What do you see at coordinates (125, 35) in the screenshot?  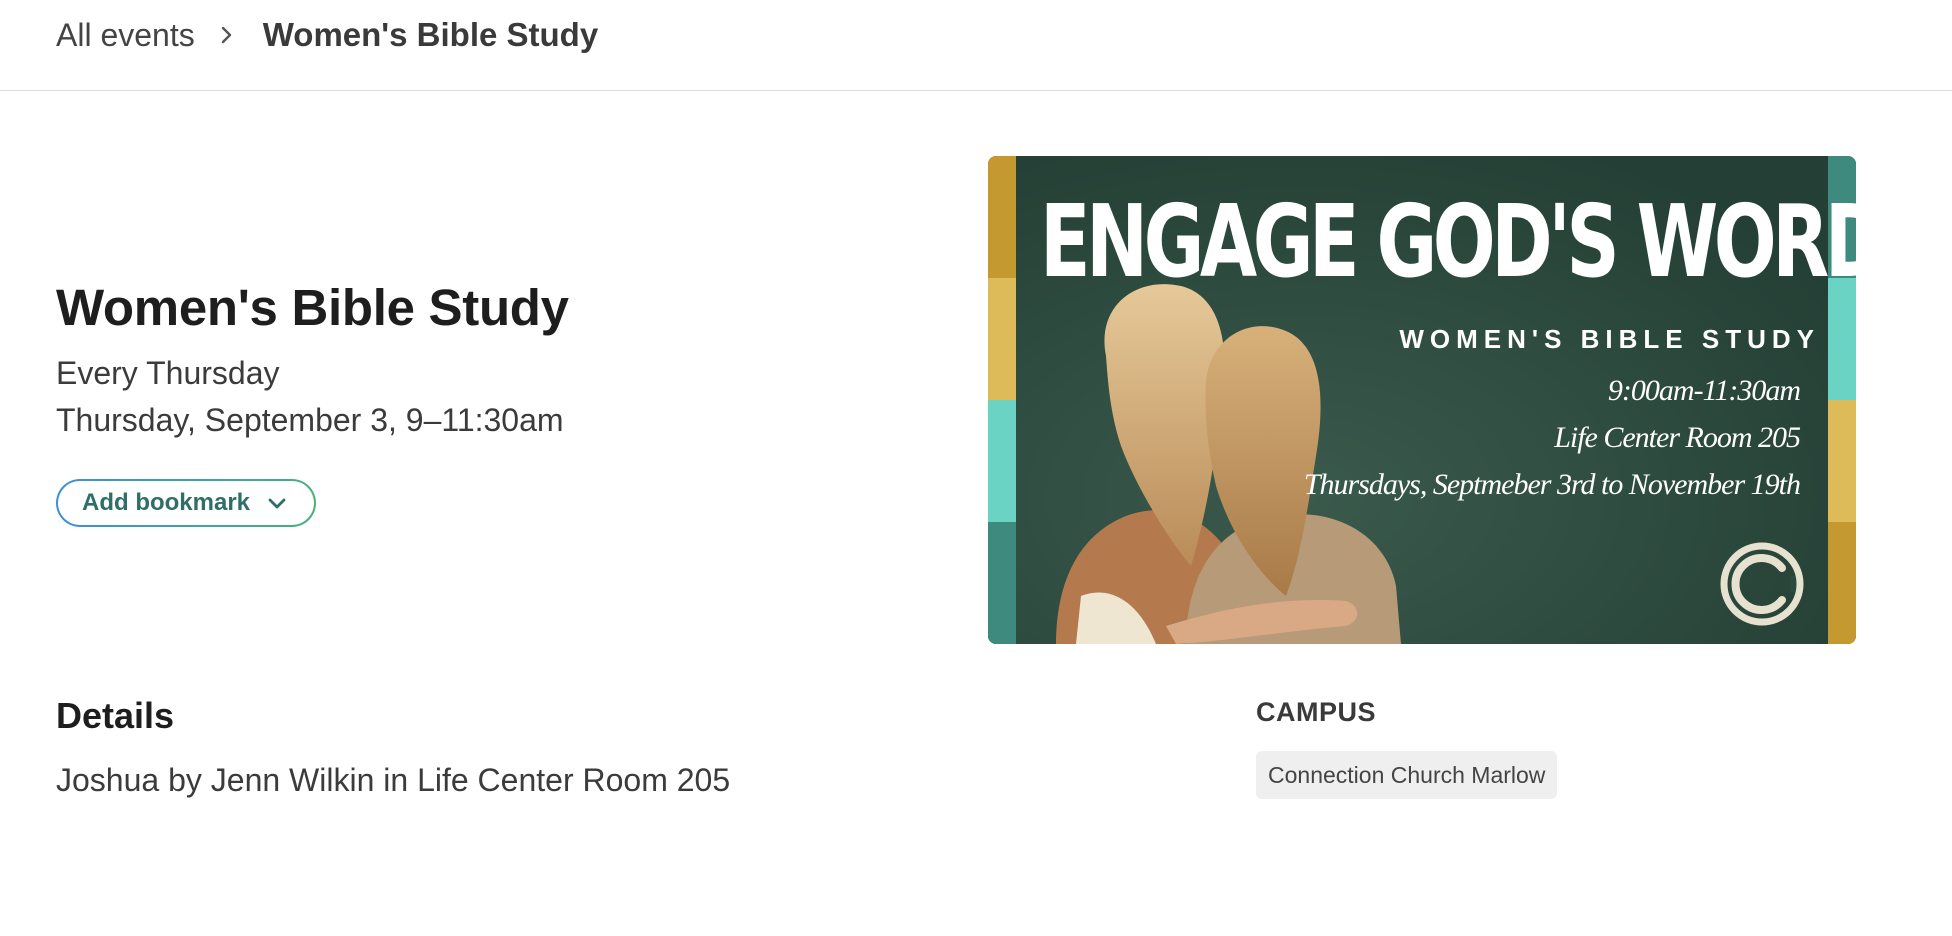 I see `breadcrumb-all-events-link: All events` at bounding box center [125, 35].